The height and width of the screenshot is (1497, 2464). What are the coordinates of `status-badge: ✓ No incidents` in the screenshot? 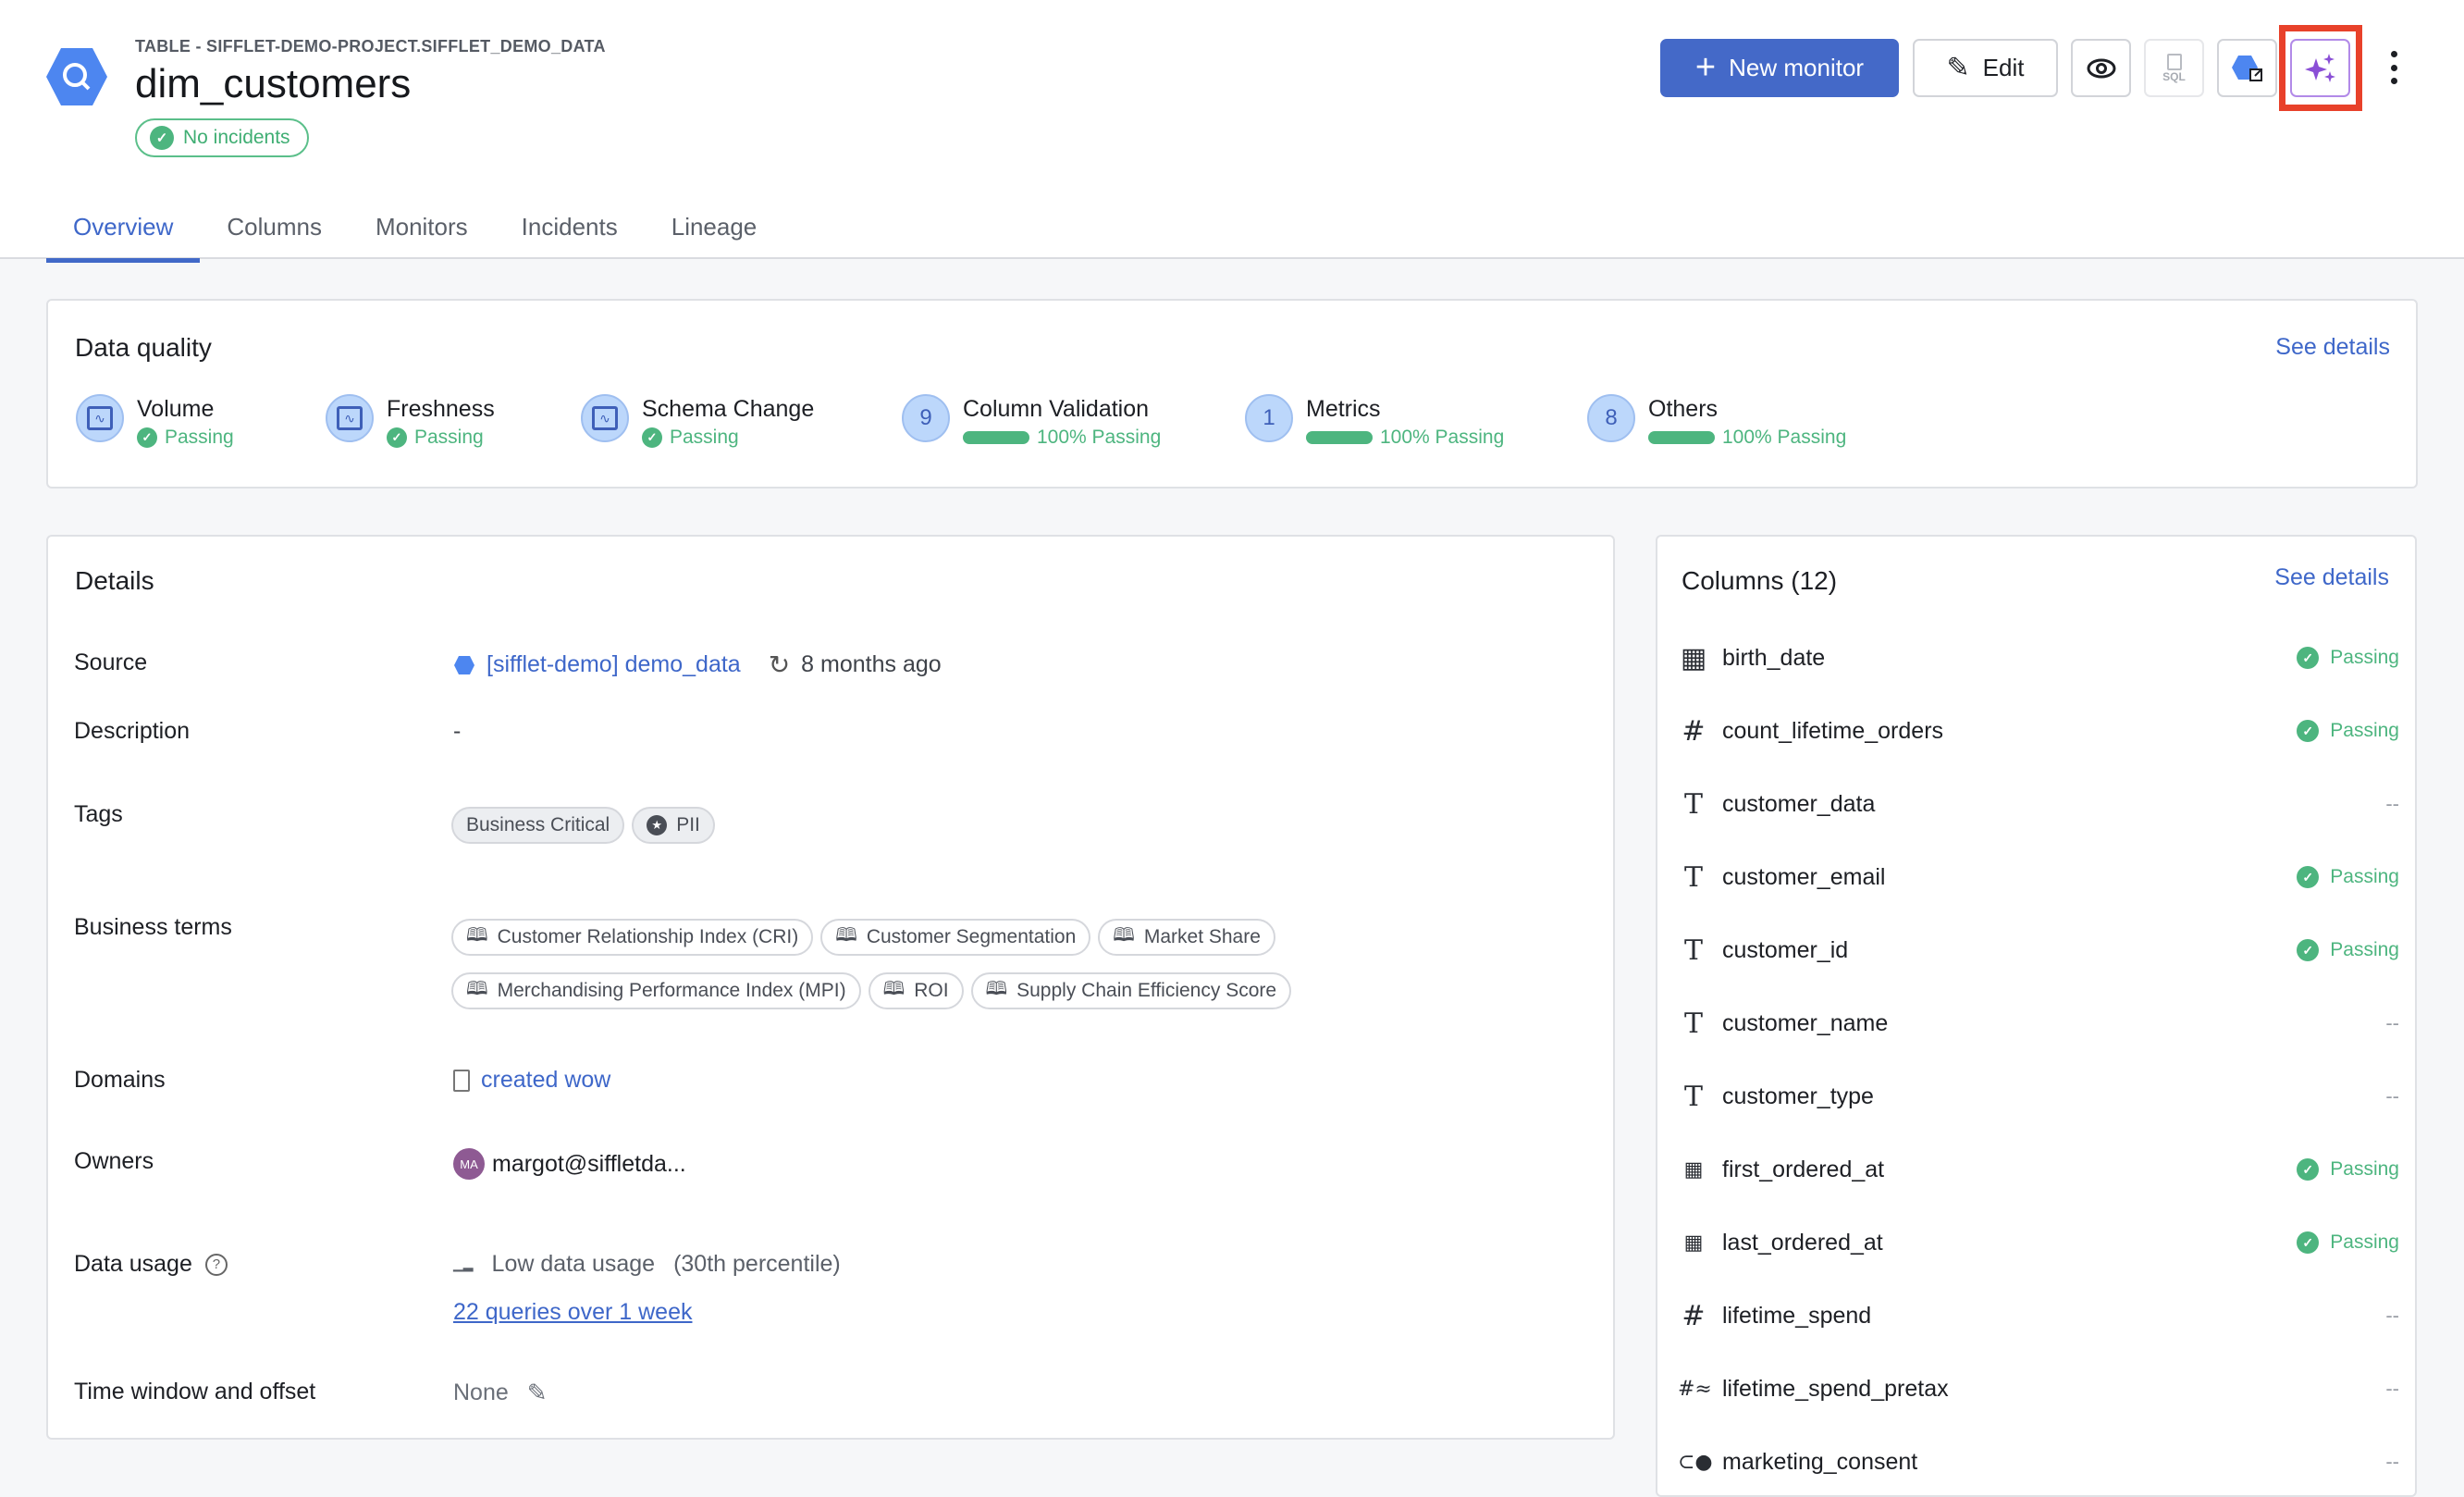 It's located at (222, 137).